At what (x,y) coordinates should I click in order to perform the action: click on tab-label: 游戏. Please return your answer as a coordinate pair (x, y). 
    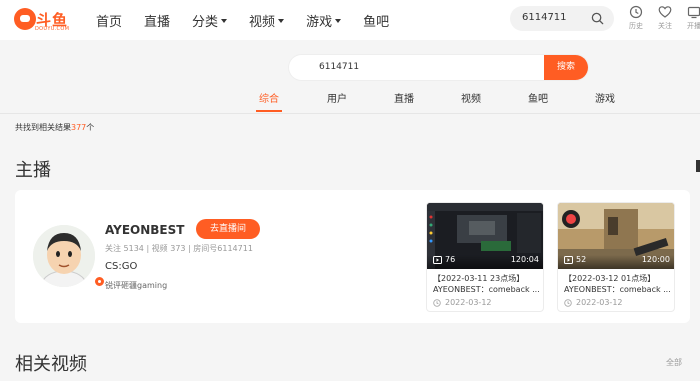
    Looking at the image, I should click on (605, 99).